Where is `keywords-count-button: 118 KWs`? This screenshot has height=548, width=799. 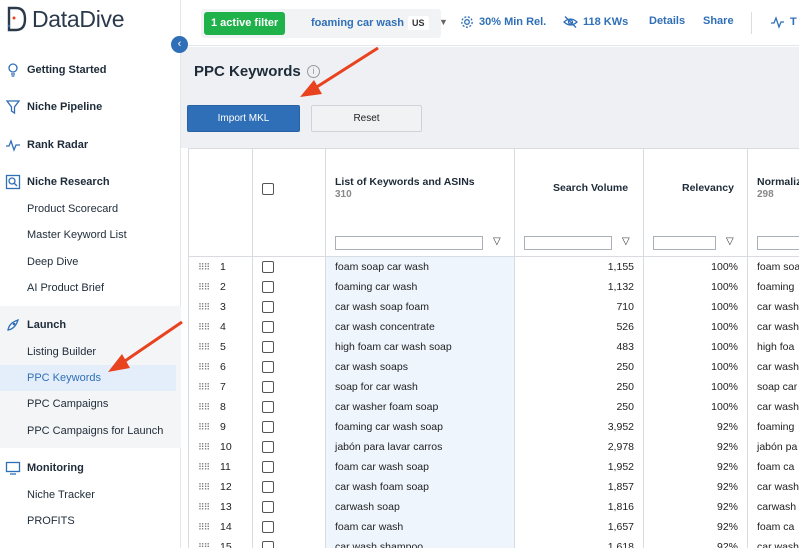
keywords-count-button: 118 KWs is located at coordinates (595, 22).